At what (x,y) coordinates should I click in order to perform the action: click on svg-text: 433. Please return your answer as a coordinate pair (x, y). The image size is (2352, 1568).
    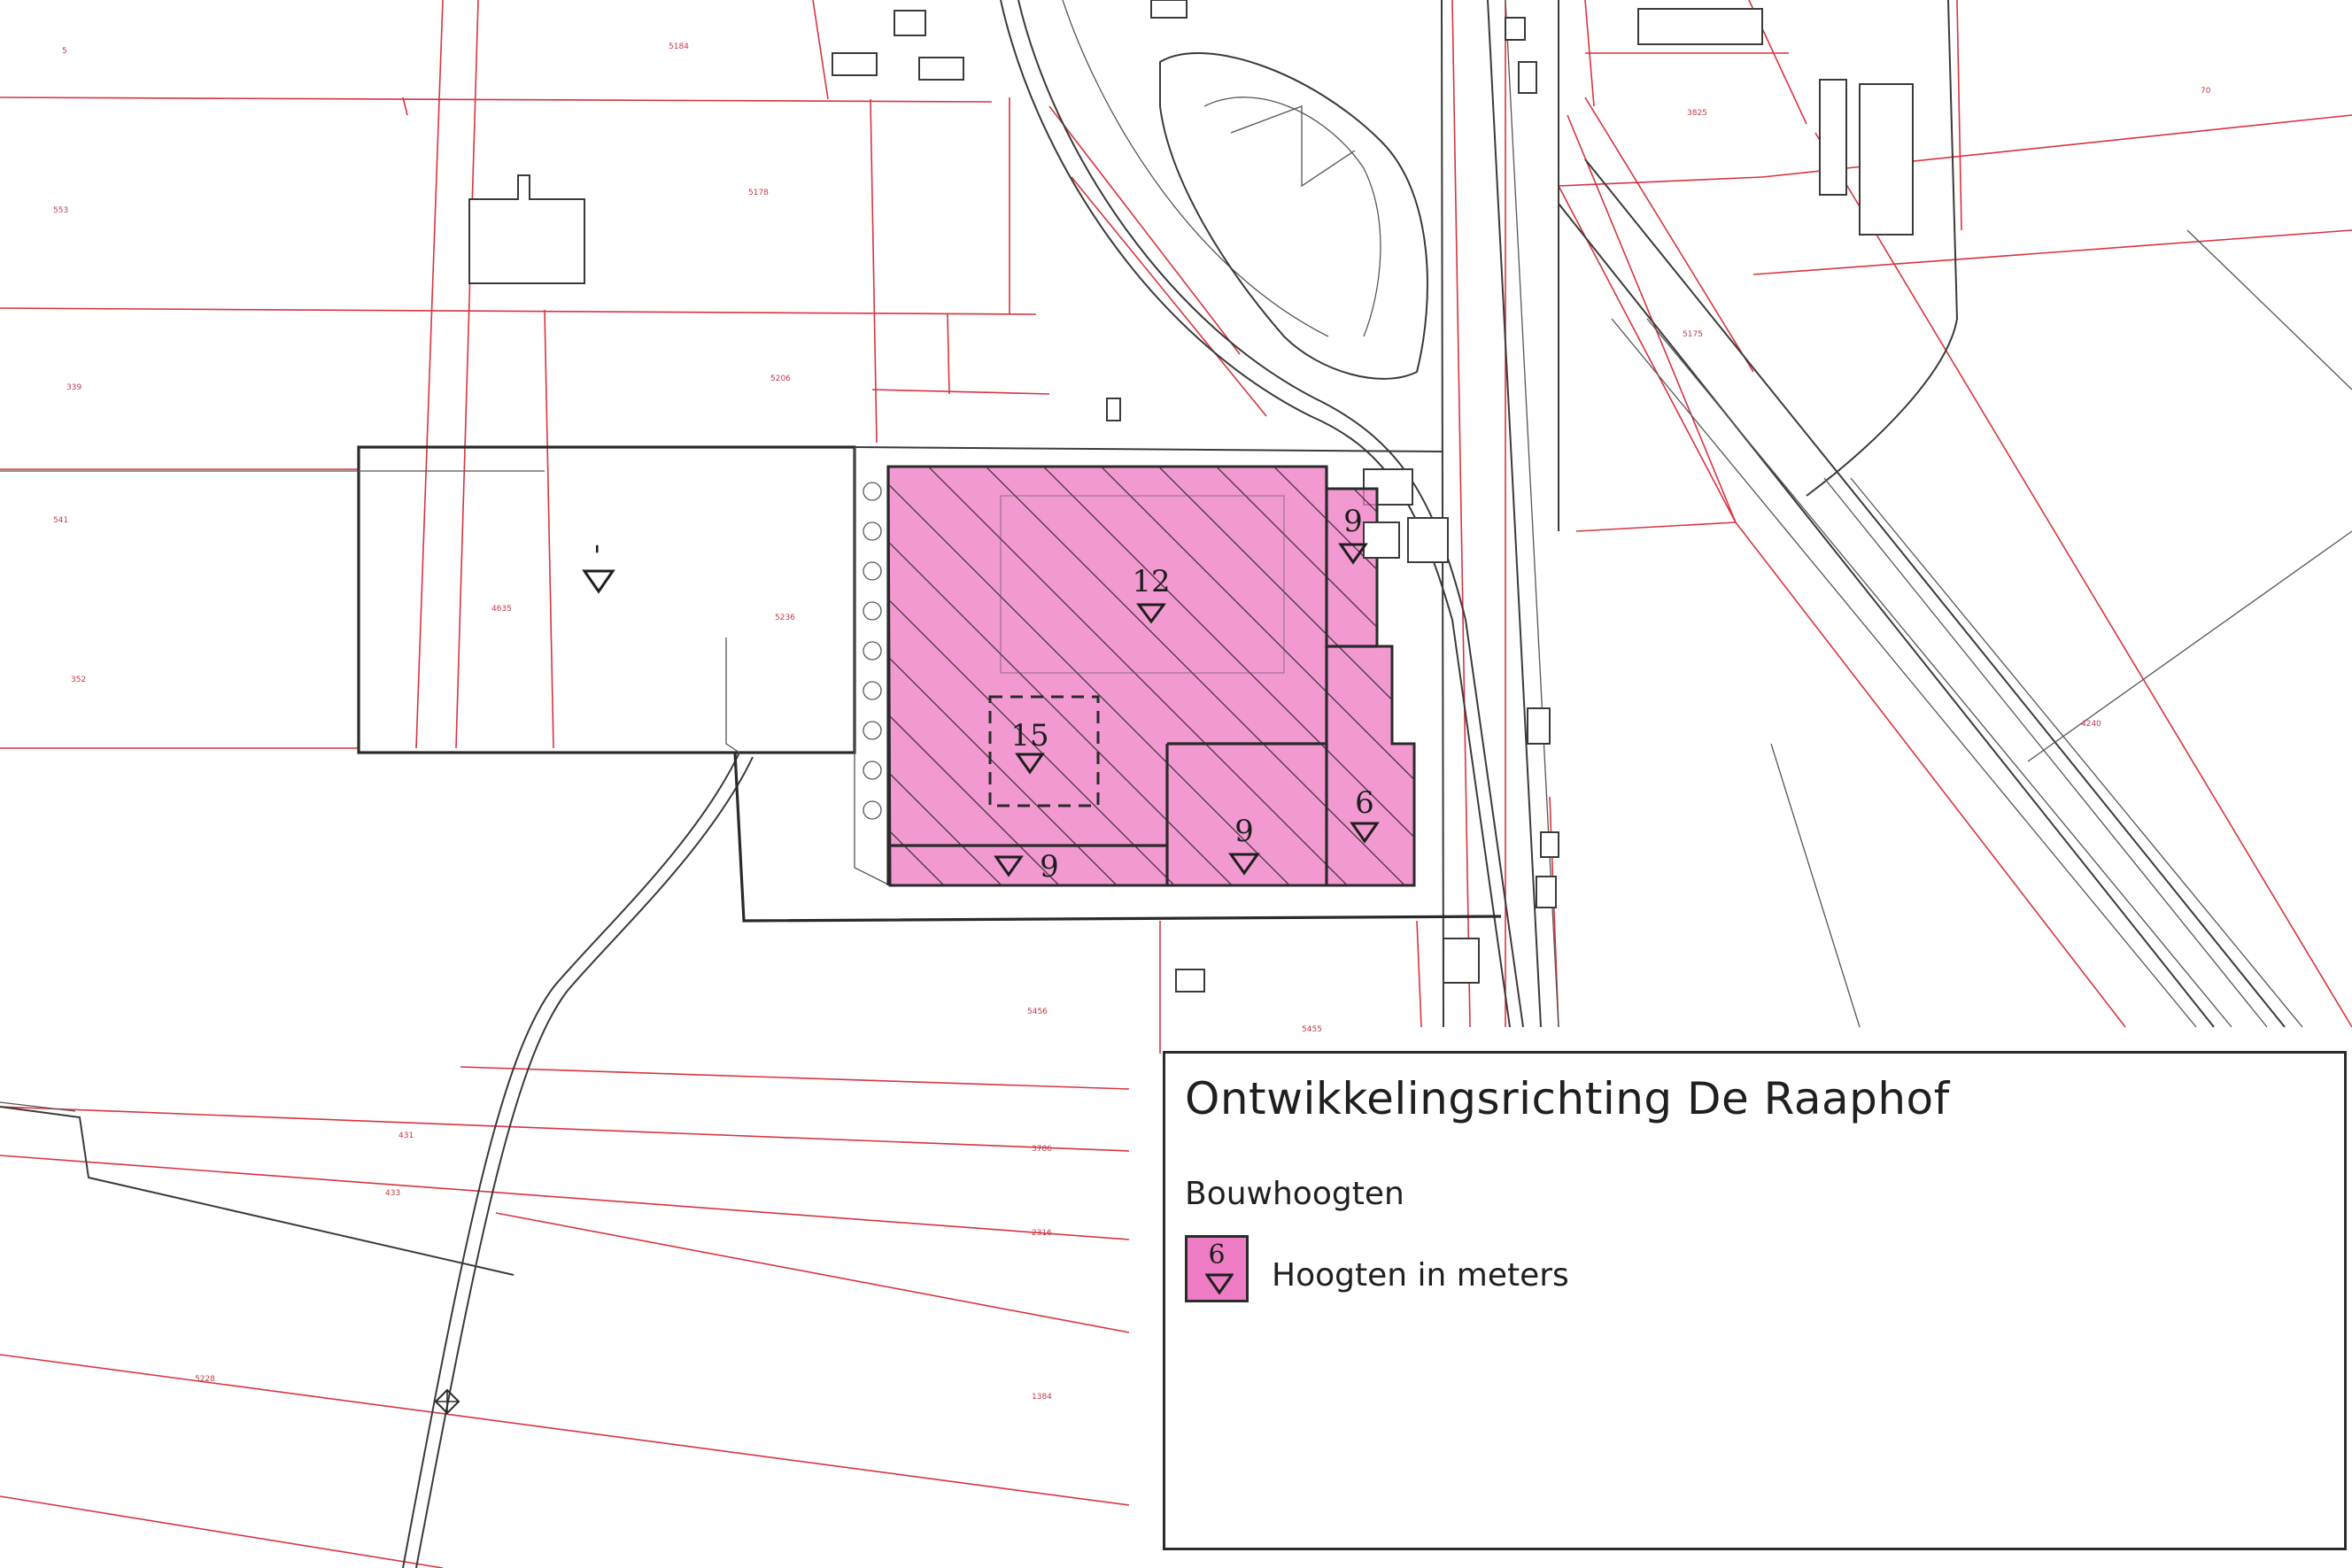
    Looking at the image, I should click on (392, 1193).